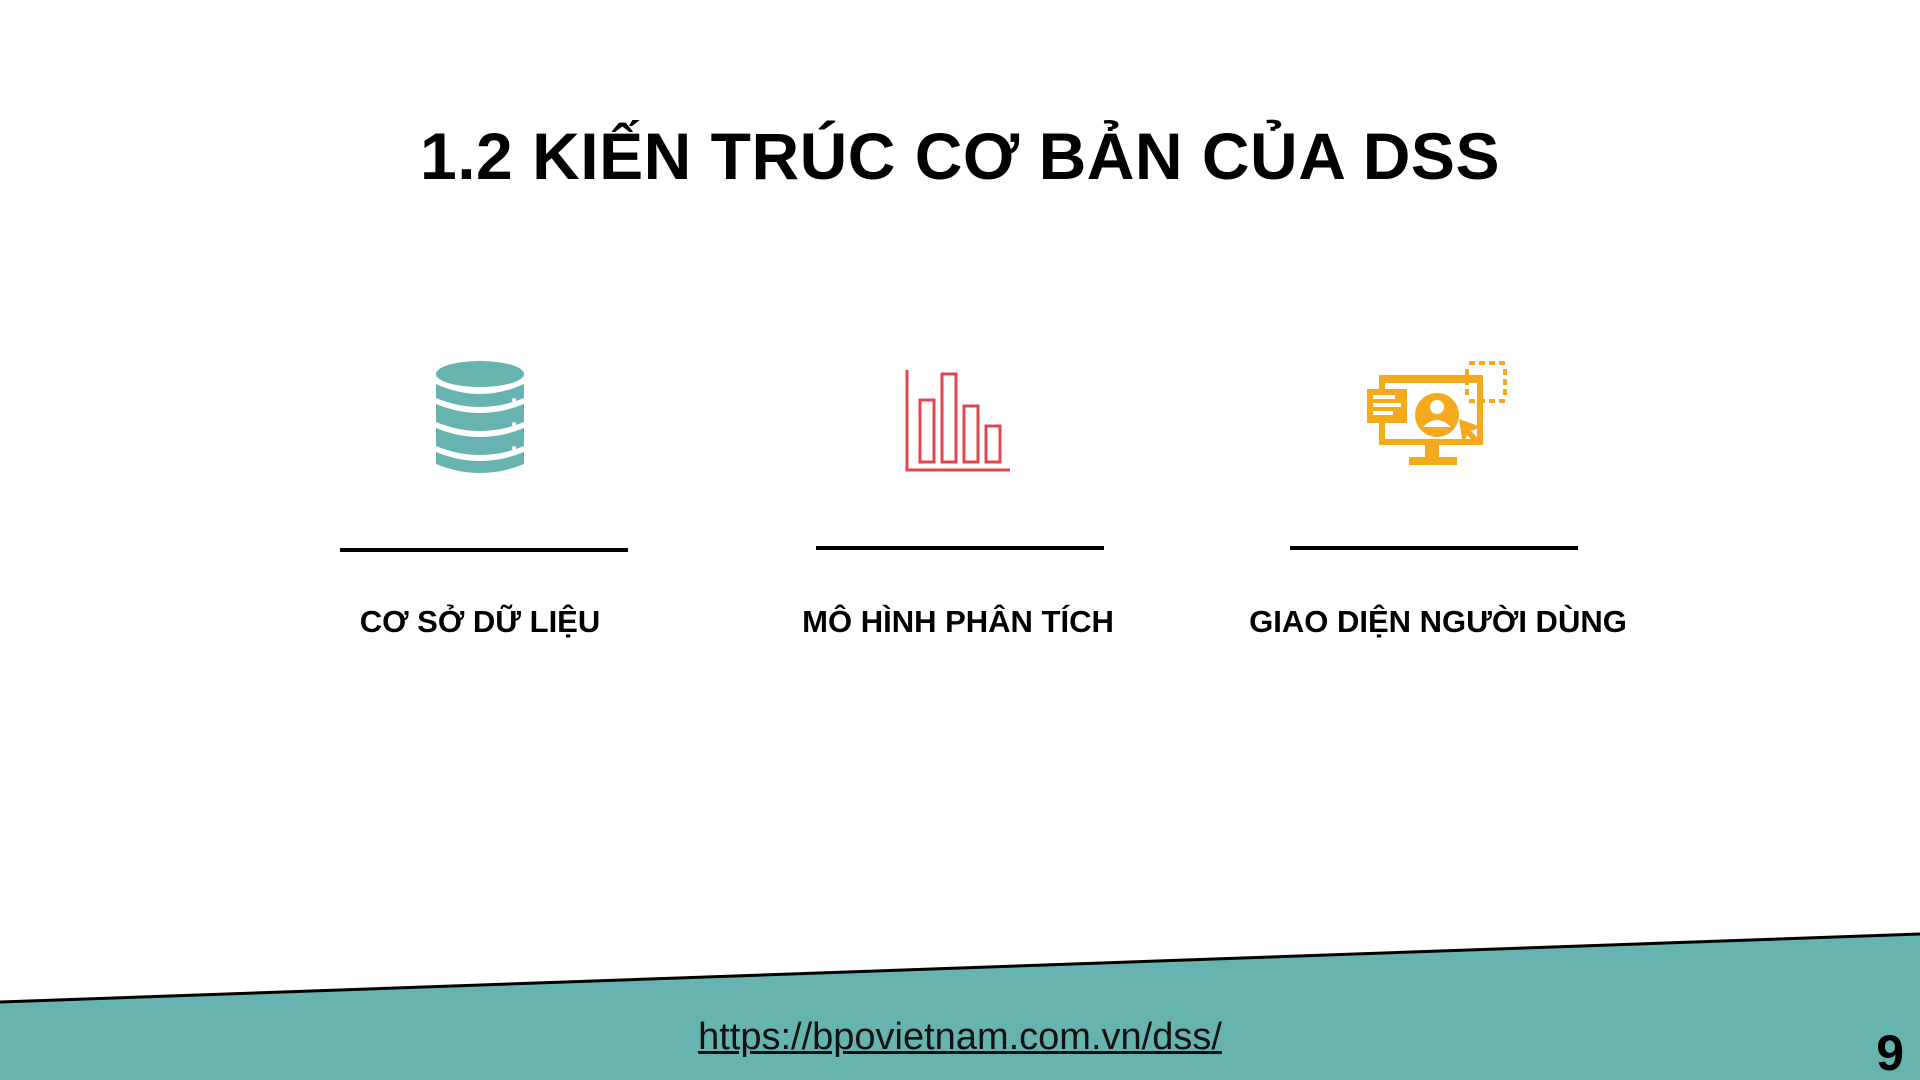 The width and height of the screenshot is (1920, 1080). Describe the element at coordinates (958, 420) in the screenshot. I see `bar-chart-icon` at that location.